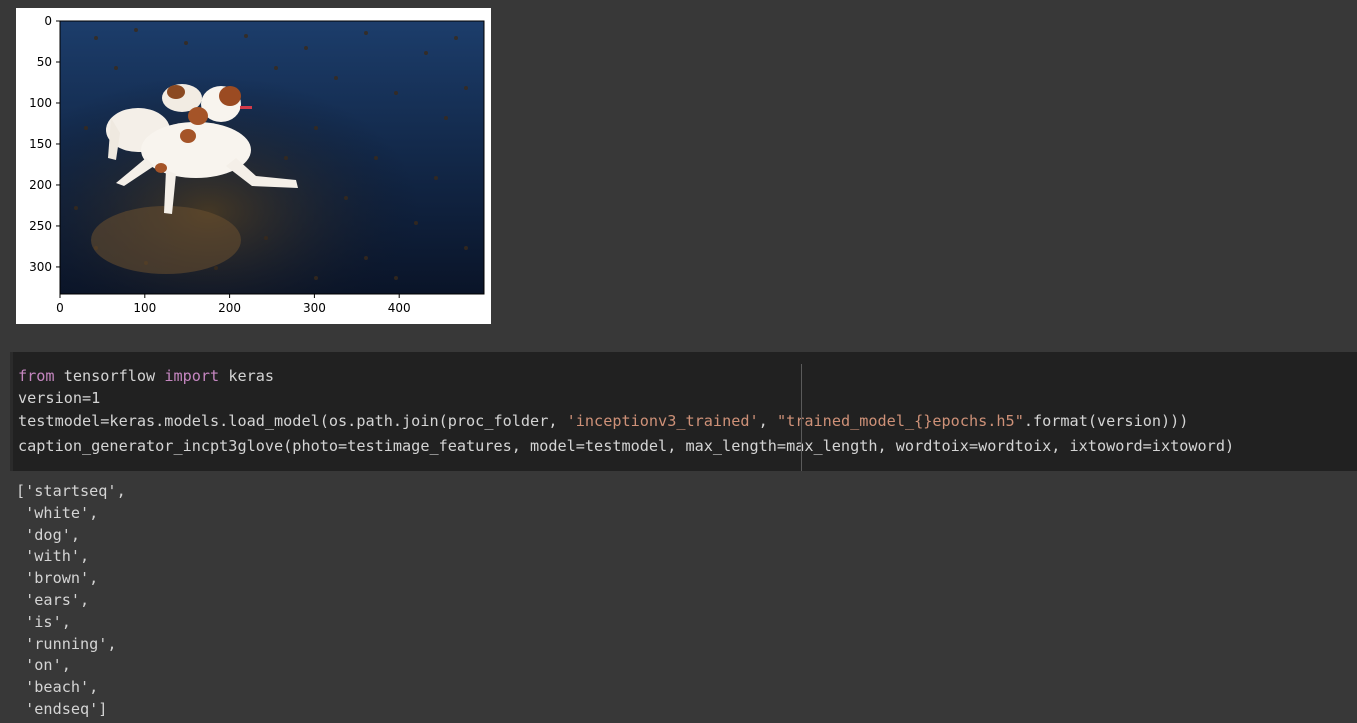  I want to click on editor-ruler, so click(801, 417).